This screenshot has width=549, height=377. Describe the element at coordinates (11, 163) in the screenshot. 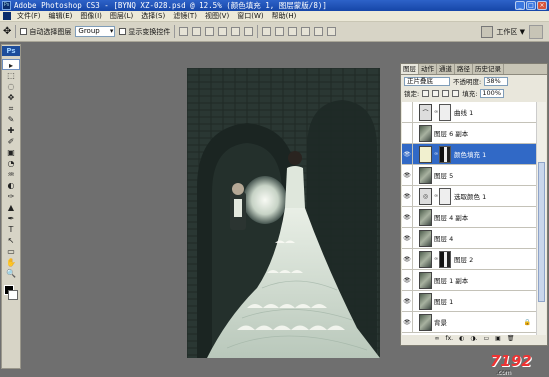

I see `history-brush-tool-icon: ◔` at that location.